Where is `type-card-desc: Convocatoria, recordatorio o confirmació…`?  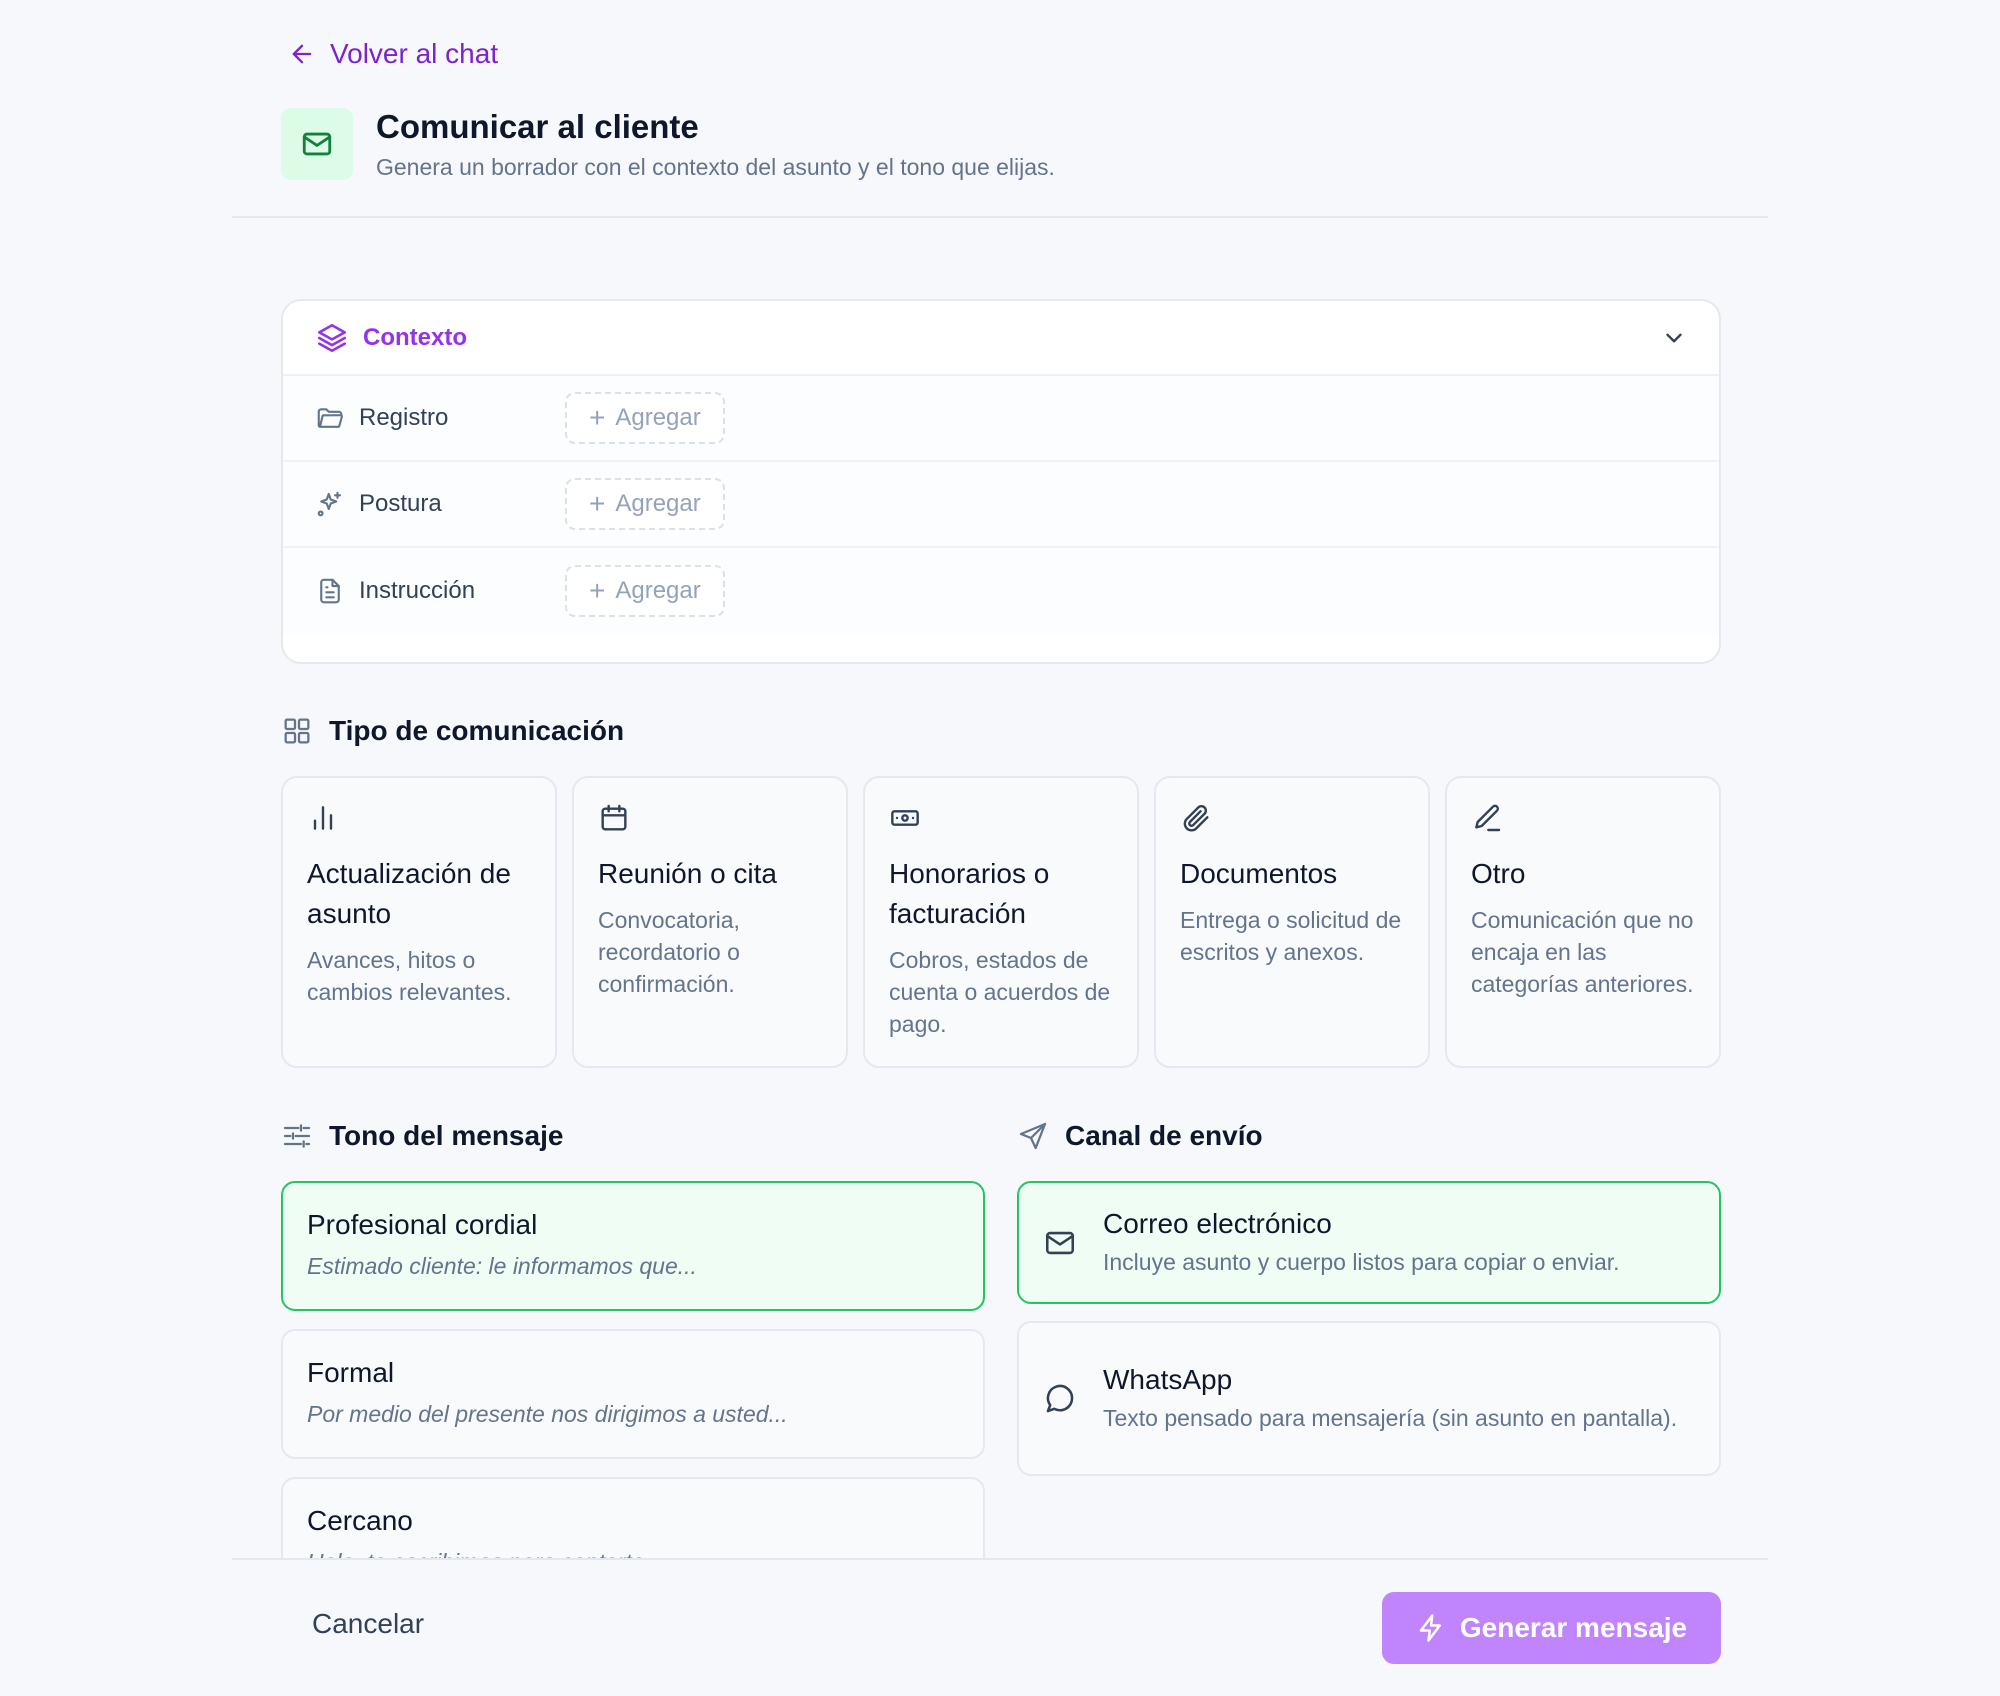 type-card-desc: Convocatoria, recordatorio o confirmació… is located at coordinates (669, 952).